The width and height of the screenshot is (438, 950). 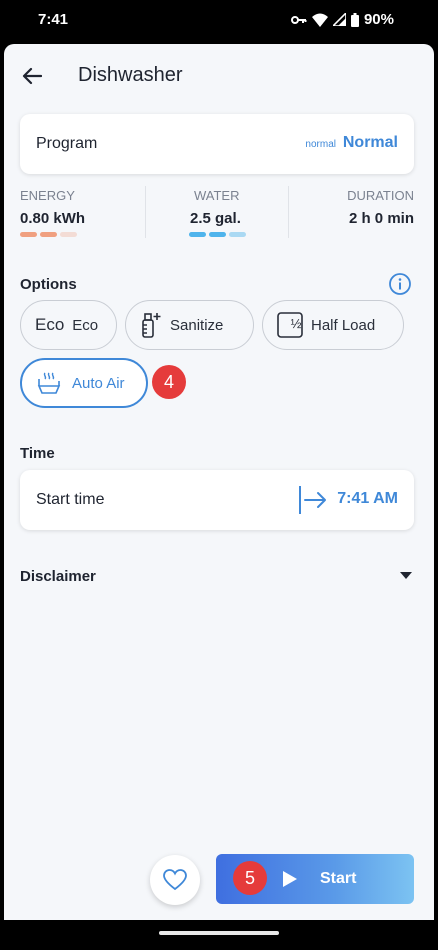 I want to click on status-time: 7:41, so click(x=53, y=19).